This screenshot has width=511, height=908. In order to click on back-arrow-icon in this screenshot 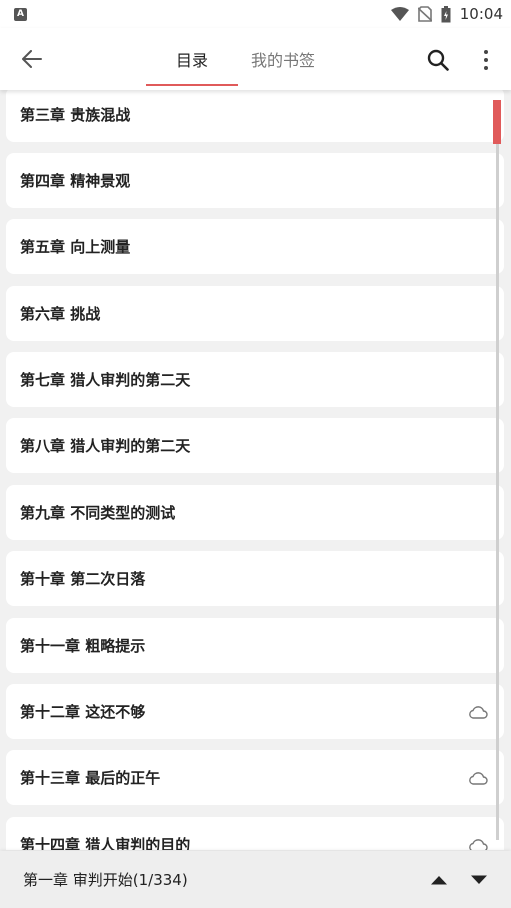, I will do `click(32, 59)`.